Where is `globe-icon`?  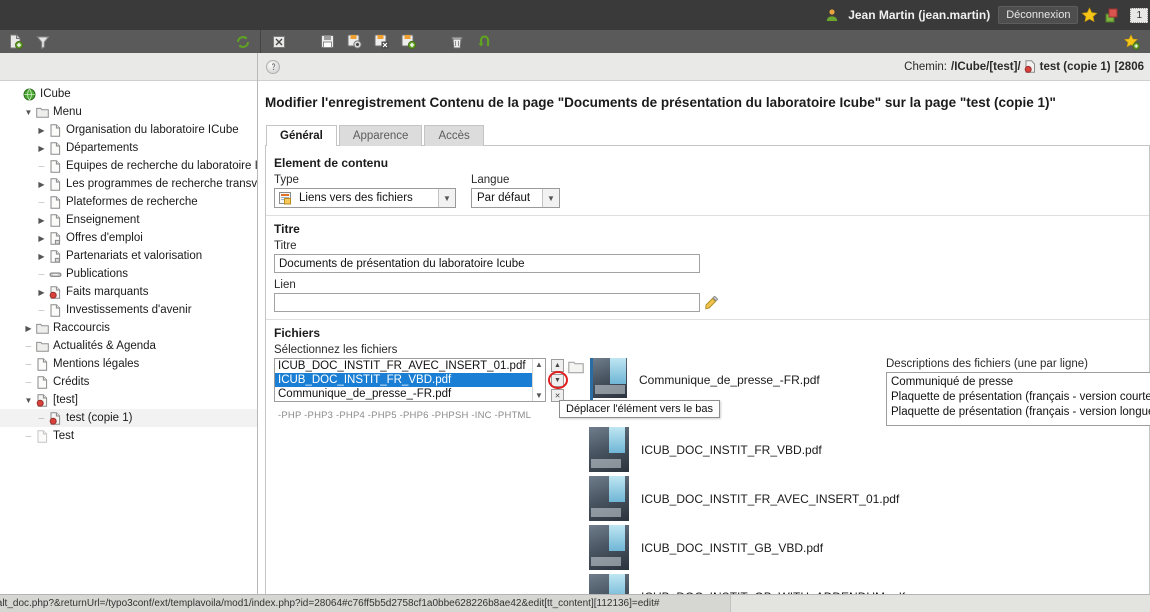
globe-icon is located at coordinates (29, 94).